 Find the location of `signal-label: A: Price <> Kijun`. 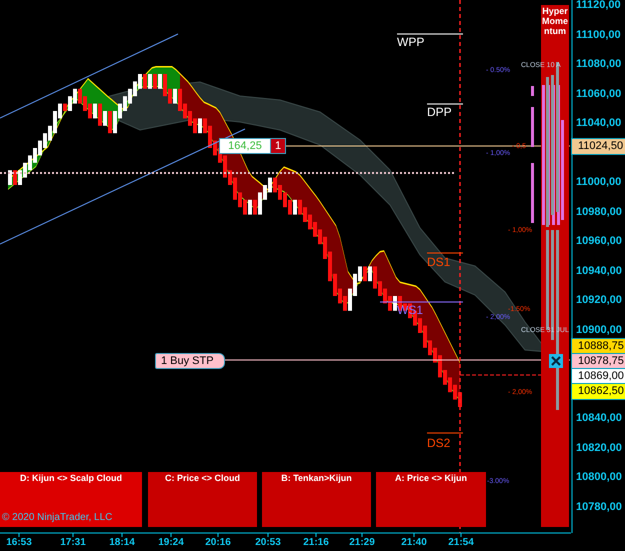

signal-label: A: Price <> Kijun is located at coordinates (431, 478).